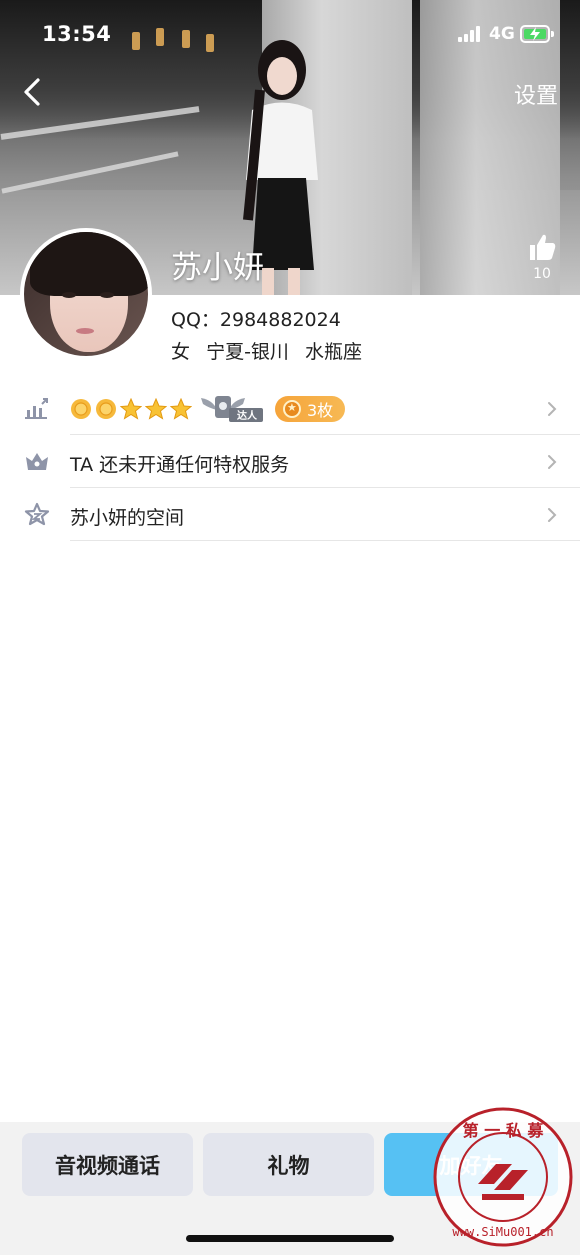  I want to click on badge-master-label: 达人, so click(247, 416).